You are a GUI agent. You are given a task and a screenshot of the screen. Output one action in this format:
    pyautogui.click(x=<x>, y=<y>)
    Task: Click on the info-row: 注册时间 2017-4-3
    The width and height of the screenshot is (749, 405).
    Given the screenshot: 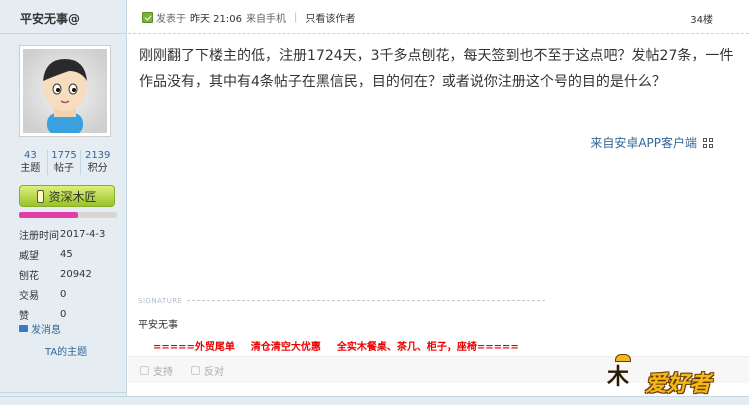 What is the action you would take?
    pyautogui.click(x=69, y=234)
    